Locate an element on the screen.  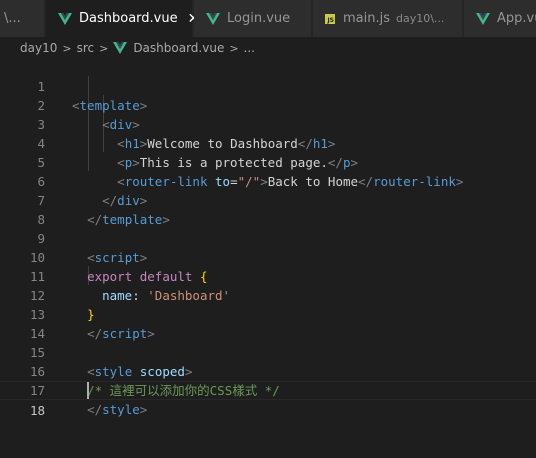
code-line: 17 </style> is located at coordinates (268, 389).